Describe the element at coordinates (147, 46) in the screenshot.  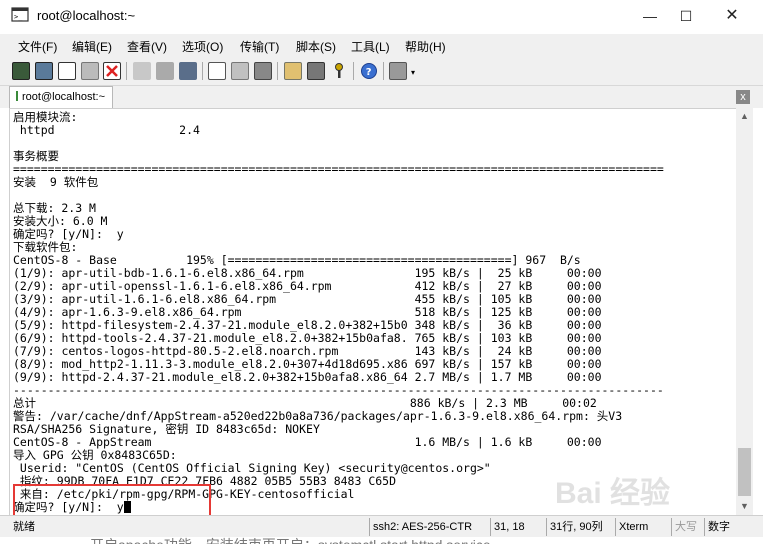
I see `menu-view: 查看(V)` at that location.